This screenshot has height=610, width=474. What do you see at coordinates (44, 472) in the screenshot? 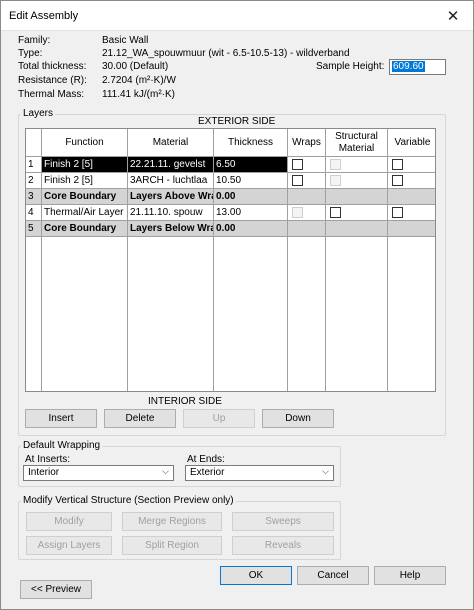
I see `at-inserts-value: Interior` at bounding box center [44, 472].